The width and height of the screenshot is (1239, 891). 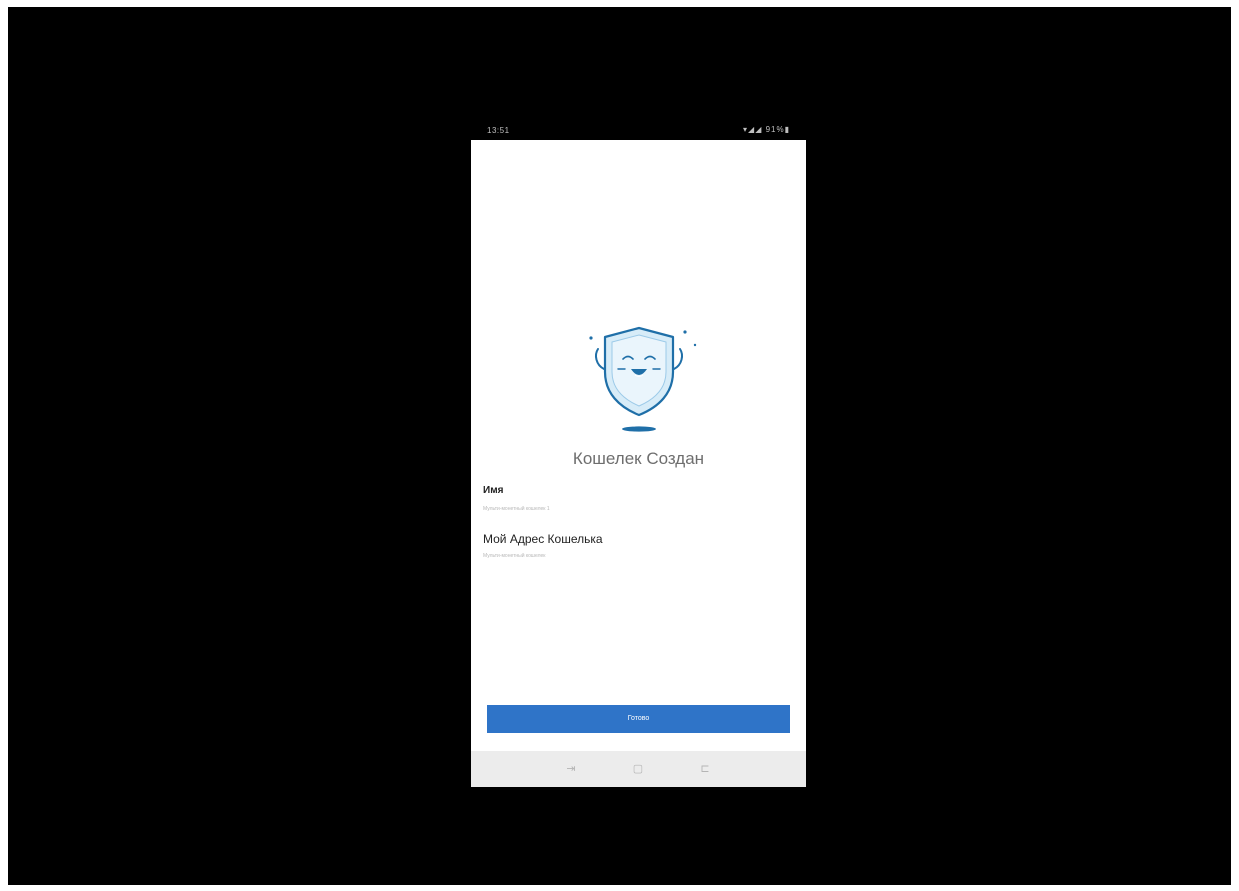 What do you see at coordinates (543, 539) in the screenshot?
I see `wallet-address-label: Мой Адрес Кошелька` at bounding box center [543, 539].